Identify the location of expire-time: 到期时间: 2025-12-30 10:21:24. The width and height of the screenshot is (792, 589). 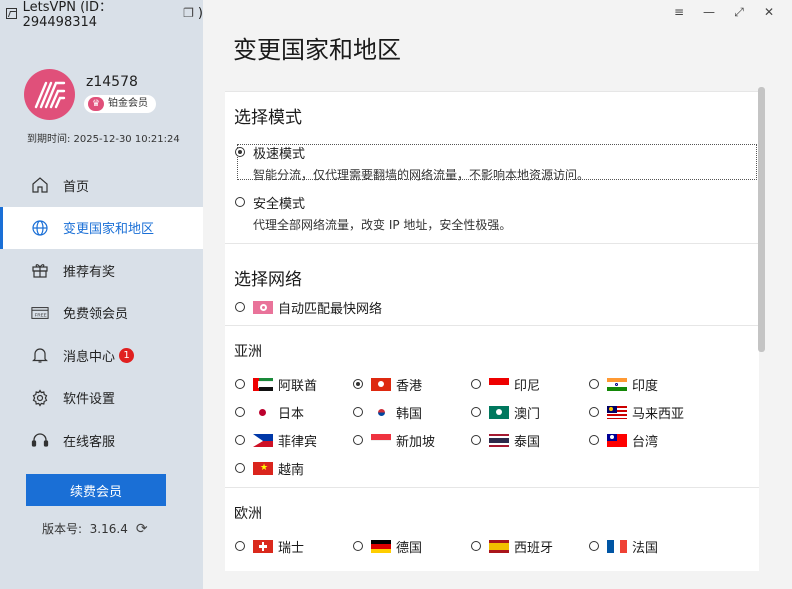
(103, 139).